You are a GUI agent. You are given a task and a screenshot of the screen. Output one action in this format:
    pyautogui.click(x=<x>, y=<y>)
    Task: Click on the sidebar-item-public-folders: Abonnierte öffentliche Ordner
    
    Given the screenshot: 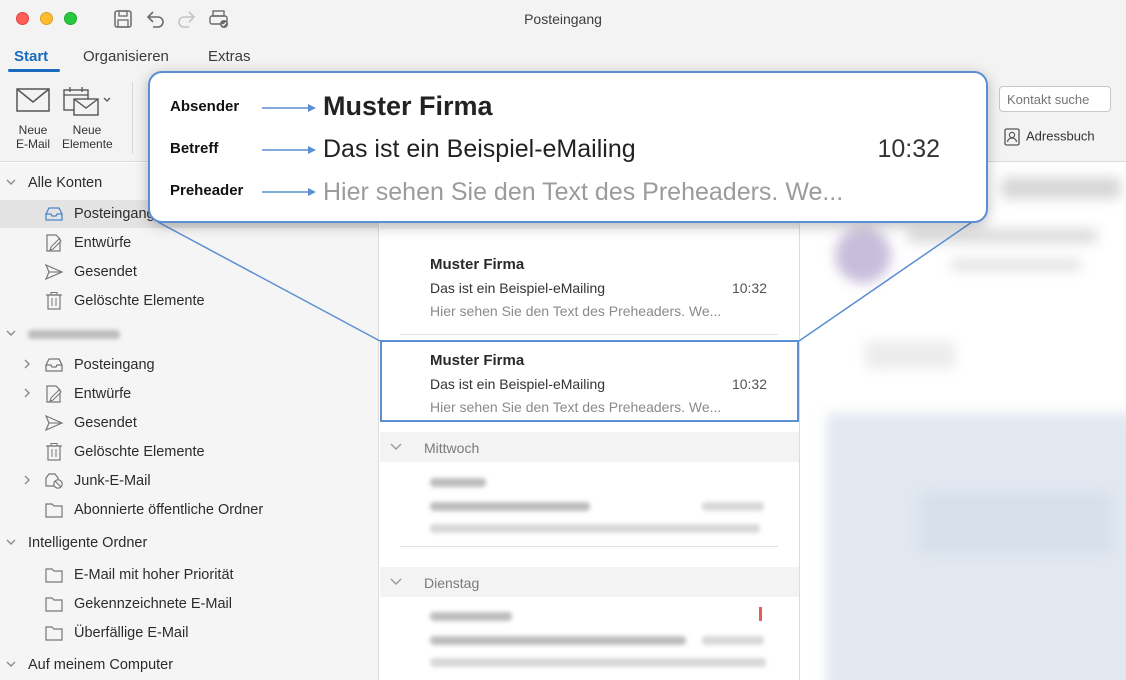 What is the action you would take?
    pyautogui.click(x=189, y=510)
    